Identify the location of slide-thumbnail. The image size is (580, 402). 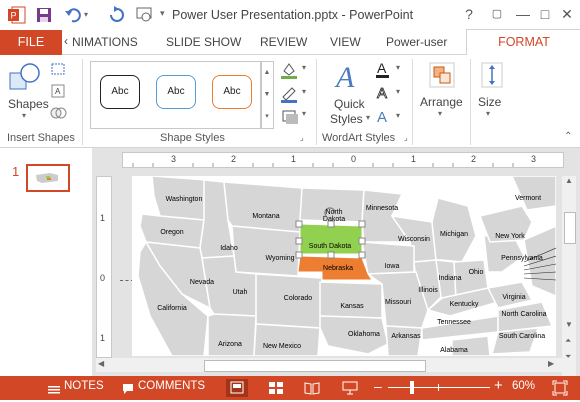
(48, 178).